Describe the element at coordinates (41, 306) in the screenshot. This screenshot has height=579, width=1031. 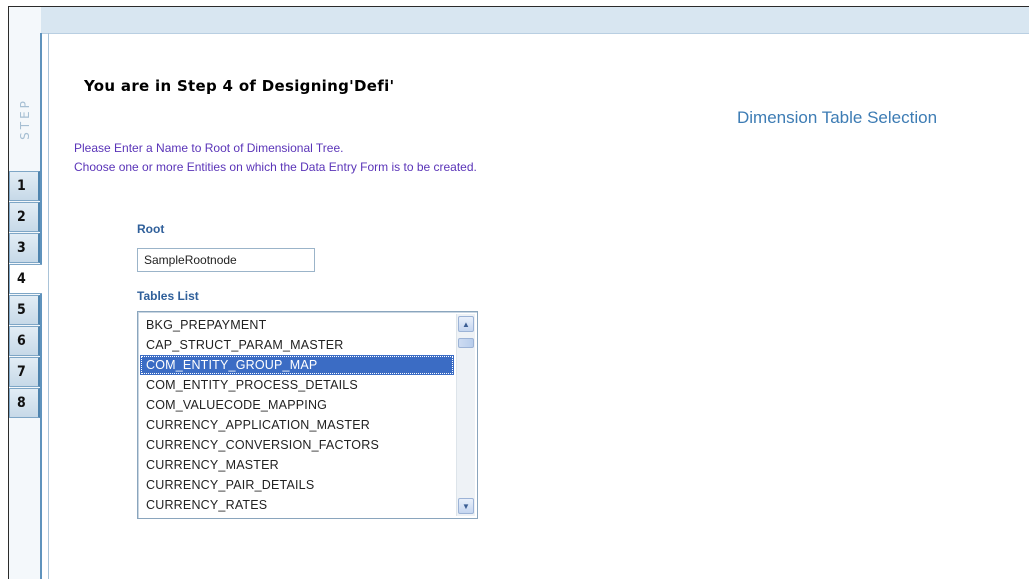
I see `rail-divider` at that location.